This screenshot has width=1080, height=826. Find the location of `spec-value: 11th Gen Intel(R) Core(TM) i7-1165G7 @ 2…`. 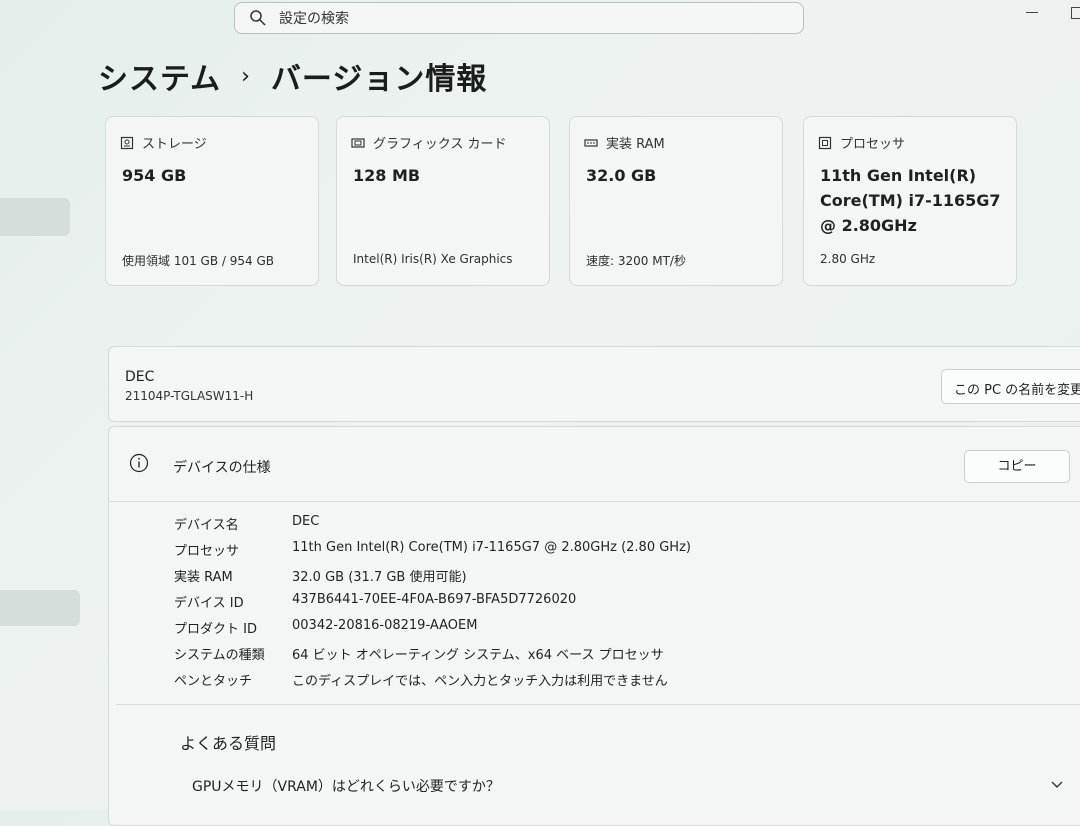

spec-value: 11th Gen Intel(R) Core(TM) i7-1165G7 @ 2… is located at coordinates (491, 547).